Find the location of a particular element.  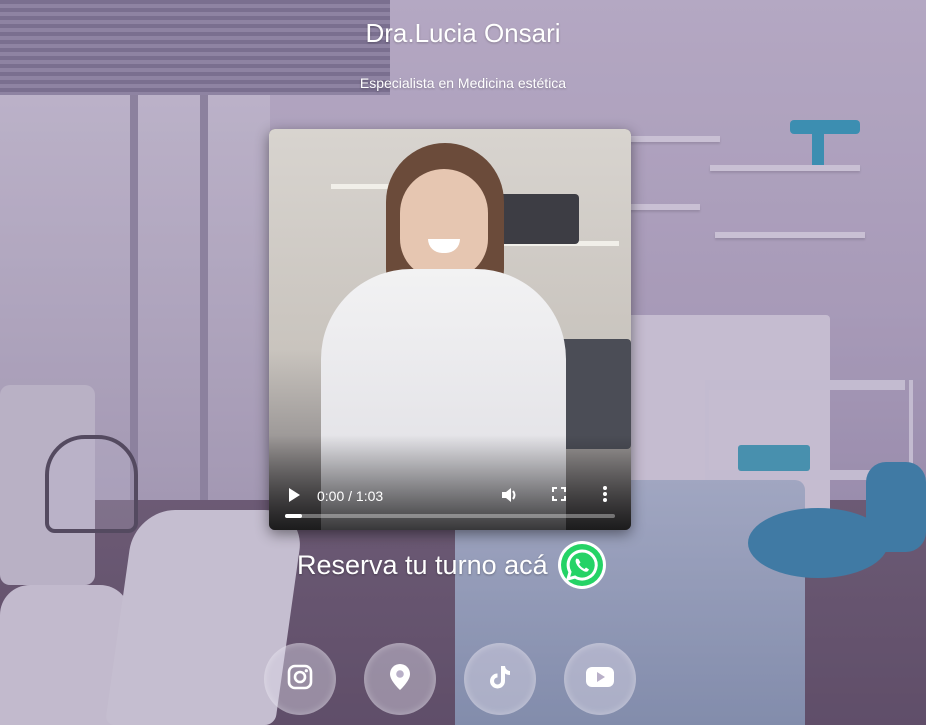

more-options-icon is located at coordinates (605, 495).